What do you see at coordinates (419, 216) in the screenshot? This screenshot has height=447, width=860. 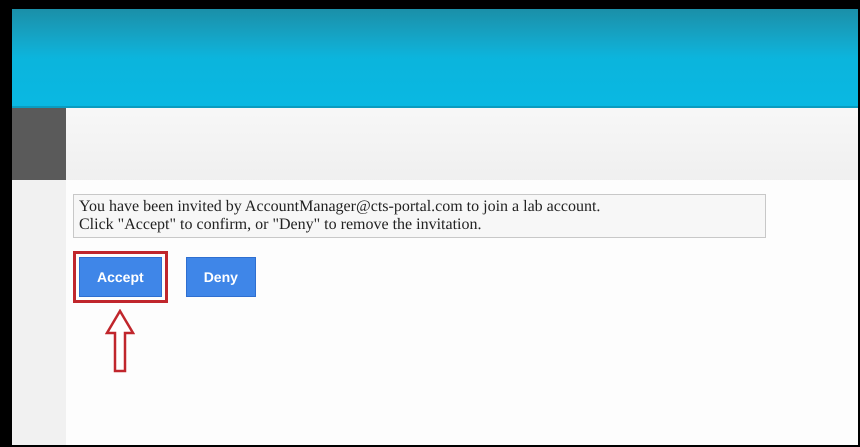 I see `invitation-message: You have been invited by AccountManager@cts-portal.com to join a lab account. Click "Accept" to confirm, or "Deny" to remove the invitation.` at bounding box center [419, 216].